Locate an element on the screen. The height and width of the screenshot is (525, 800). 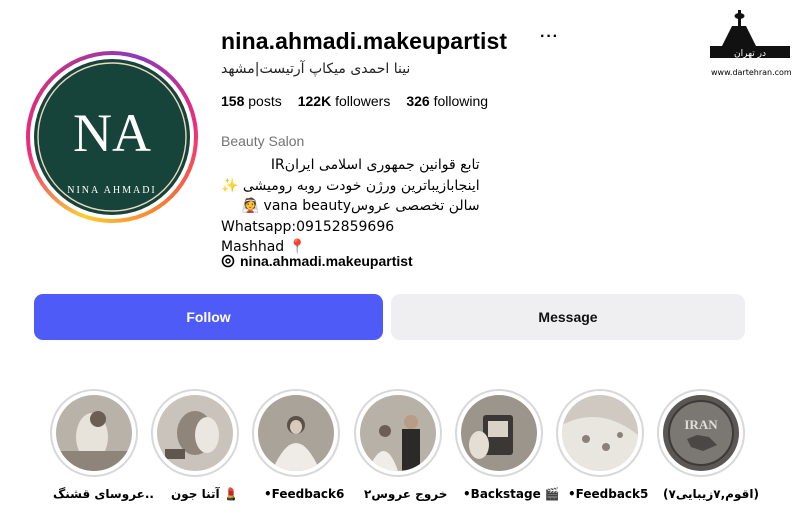
highlight-item: آتنا جون 💄 is located at coordinates (196, 445).